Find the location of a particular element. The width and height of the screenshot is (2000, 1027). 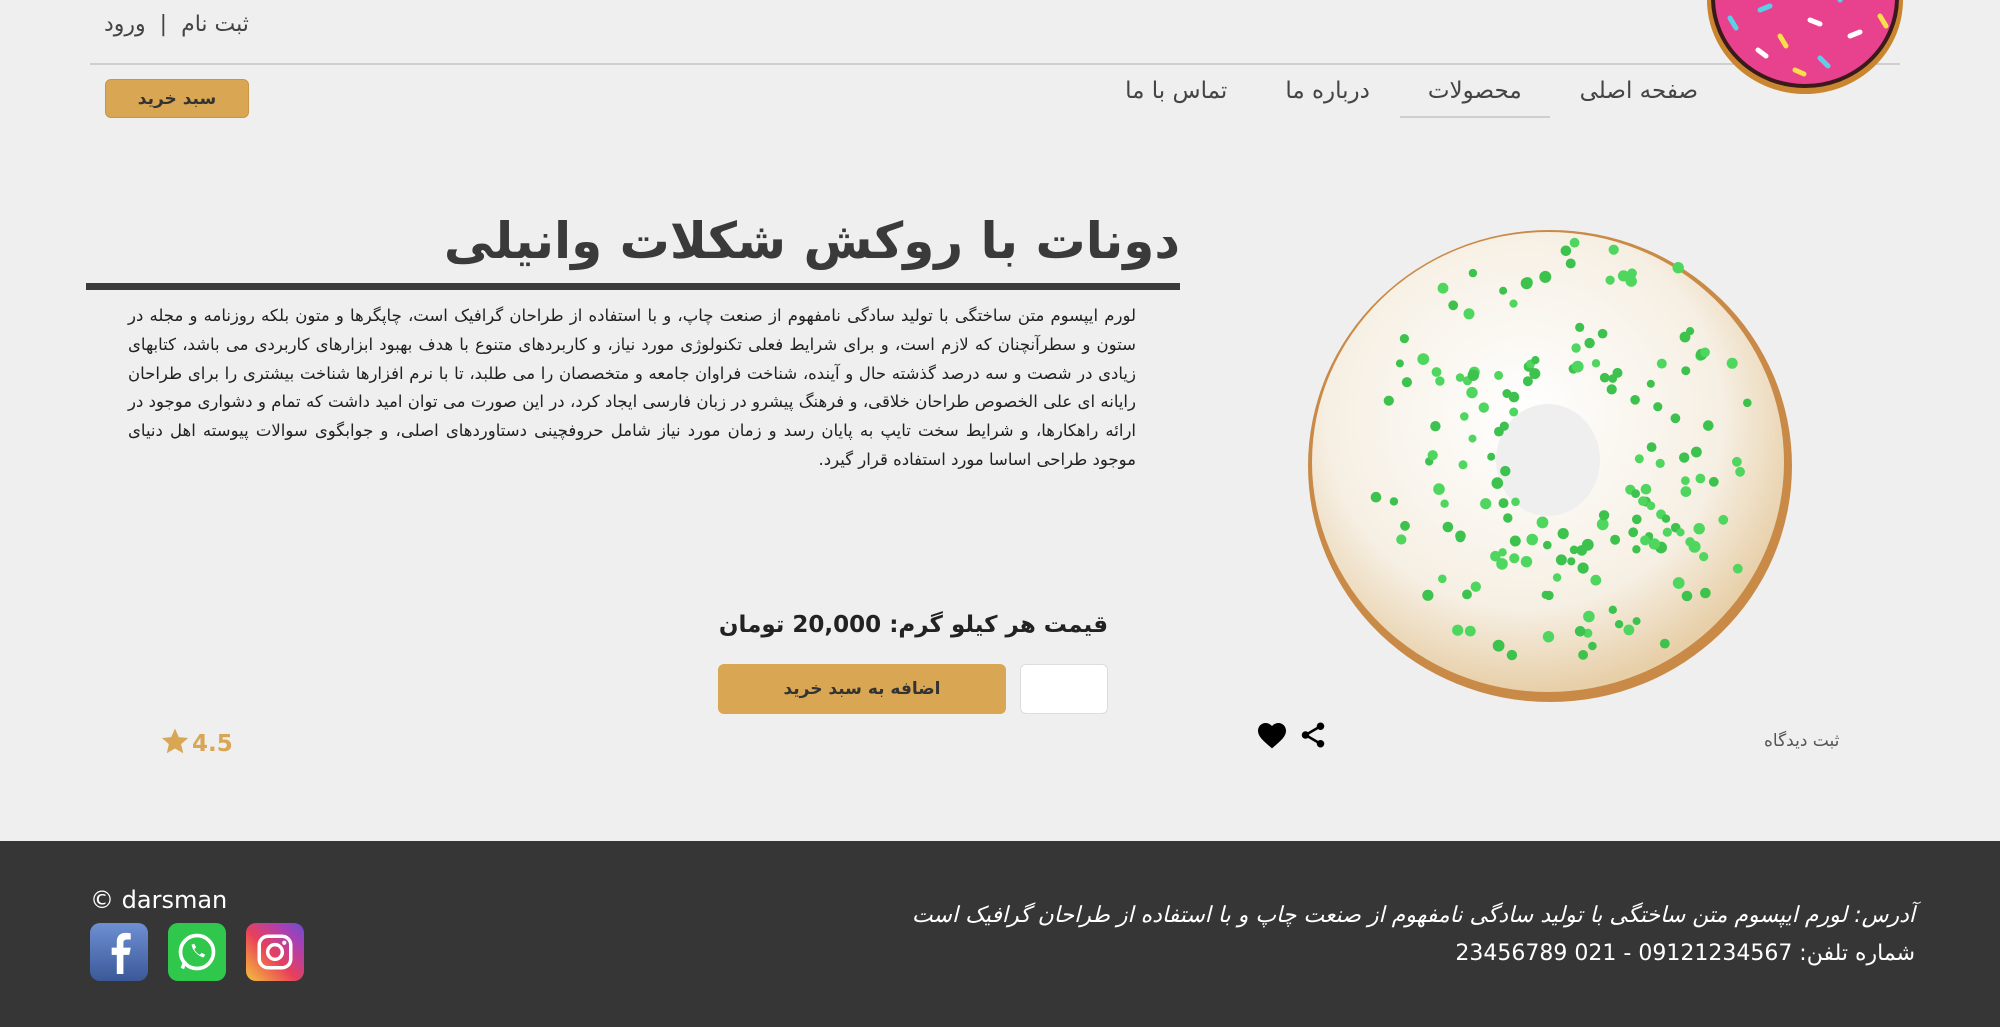

instagram-icon is located at coordinates (275, 952).